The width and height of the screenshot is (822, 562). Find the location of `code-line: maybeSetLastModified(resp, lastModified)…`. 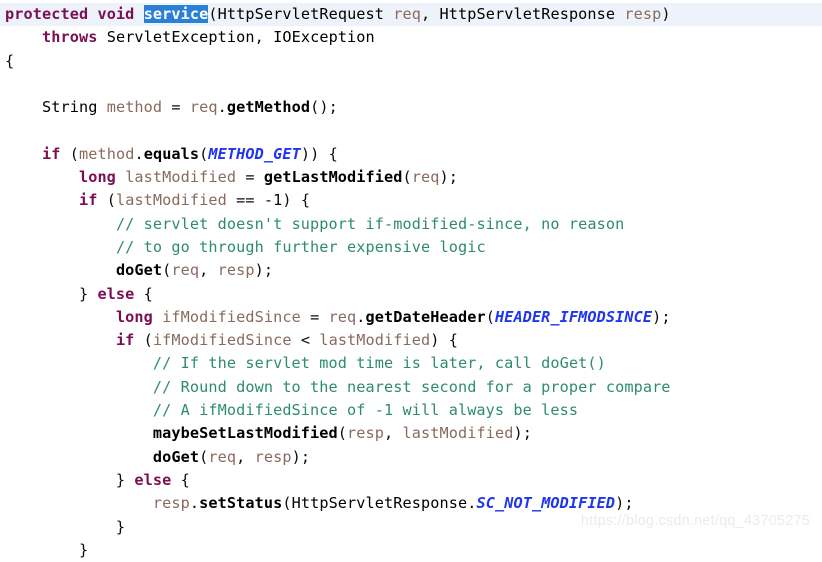

code-line: maybeSetLastModified(resp, lastModified)… is located at coordinates (411, 433).